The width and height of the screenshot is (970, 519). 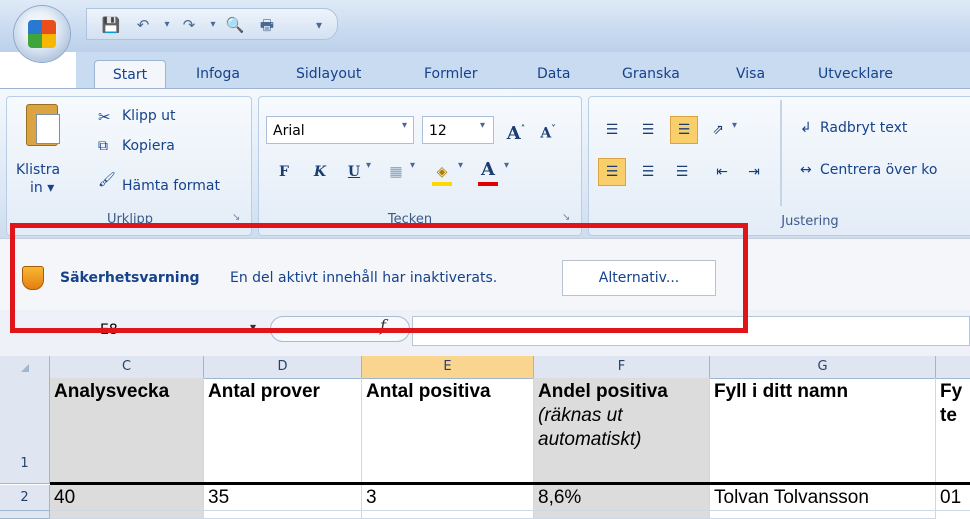 What do you see at coordinates (167, 25) in the screenshot?
I see `undo-dropdown-icon: ▾` at bounding box center [167, 25].